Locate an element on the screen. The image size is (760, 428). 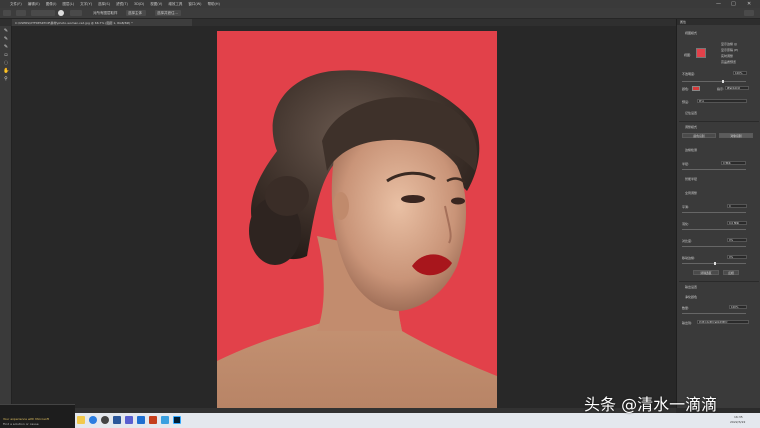
close-button: ✕ is located at coordinates (749, 4).